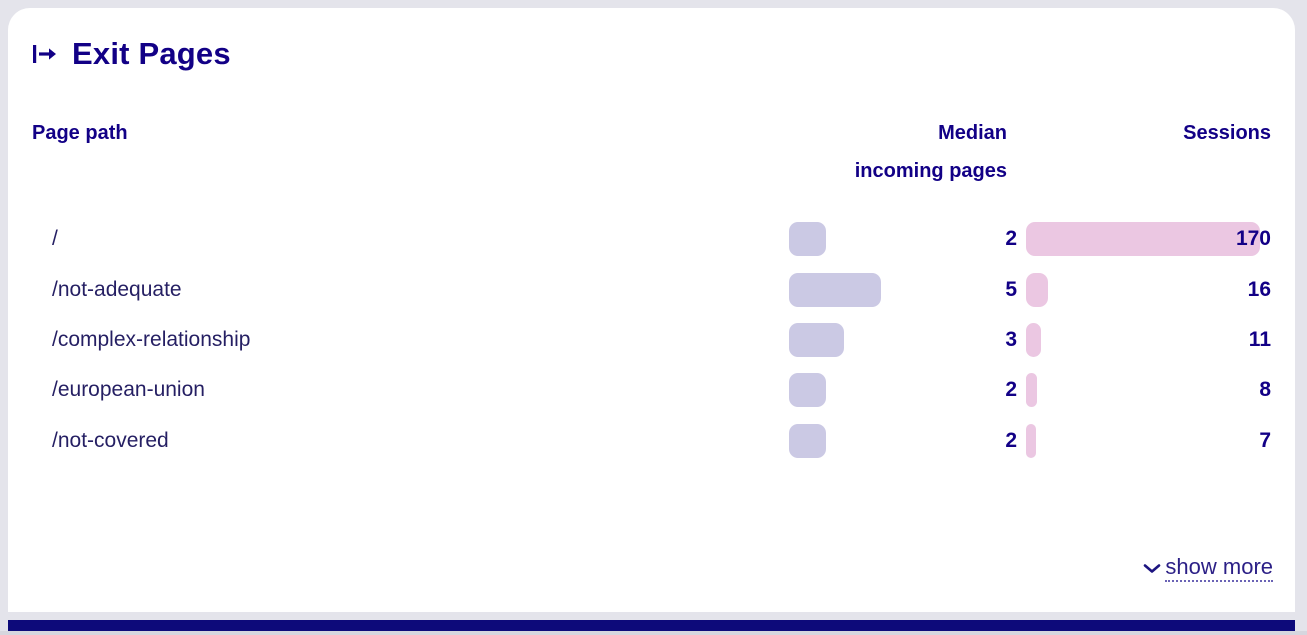 The width and height of the screenshot is (1307, 635). What do you see at coordinates (651, 441) in the screenshot?
I see `table-row: /not-covered 2 7` at bounding box center [651, 441].